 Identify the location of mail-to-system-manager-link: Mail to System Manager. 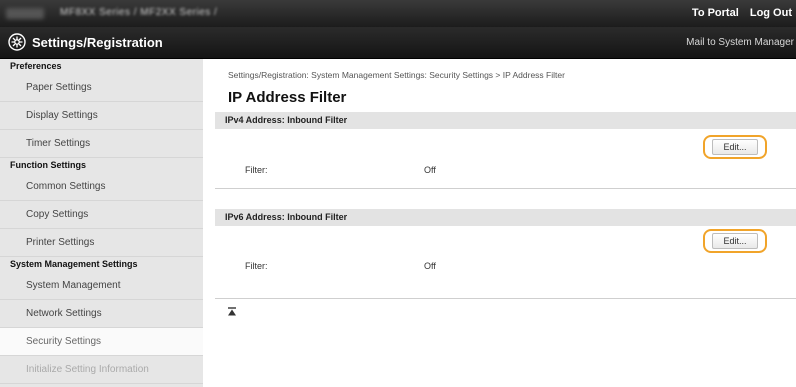
(740, 42).